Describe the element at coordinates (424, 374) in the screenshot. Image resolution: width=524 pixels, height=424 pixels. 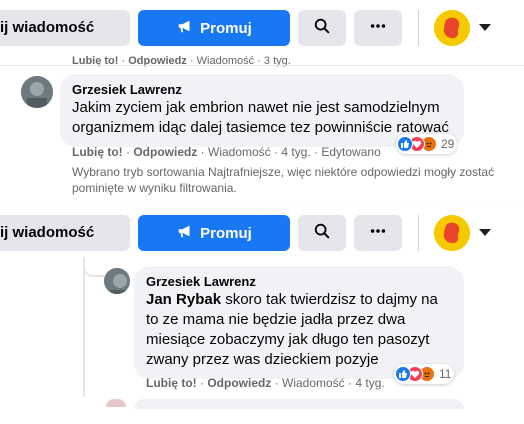
I see `reactions-summary: 11` at that location.